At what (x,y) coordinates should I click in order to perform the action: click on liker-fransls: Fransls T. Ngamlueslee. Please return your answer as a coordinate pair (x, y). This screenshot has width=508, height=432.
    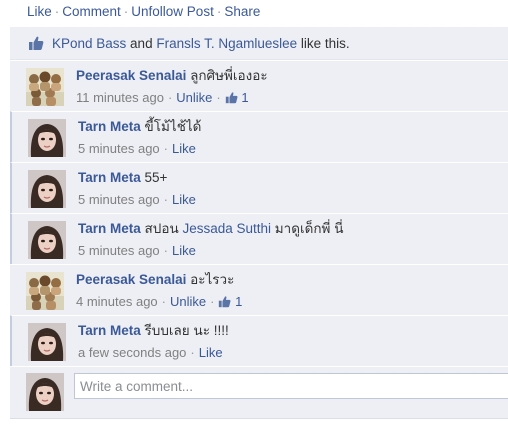
    Looking at the image, I should click on (226, 43).